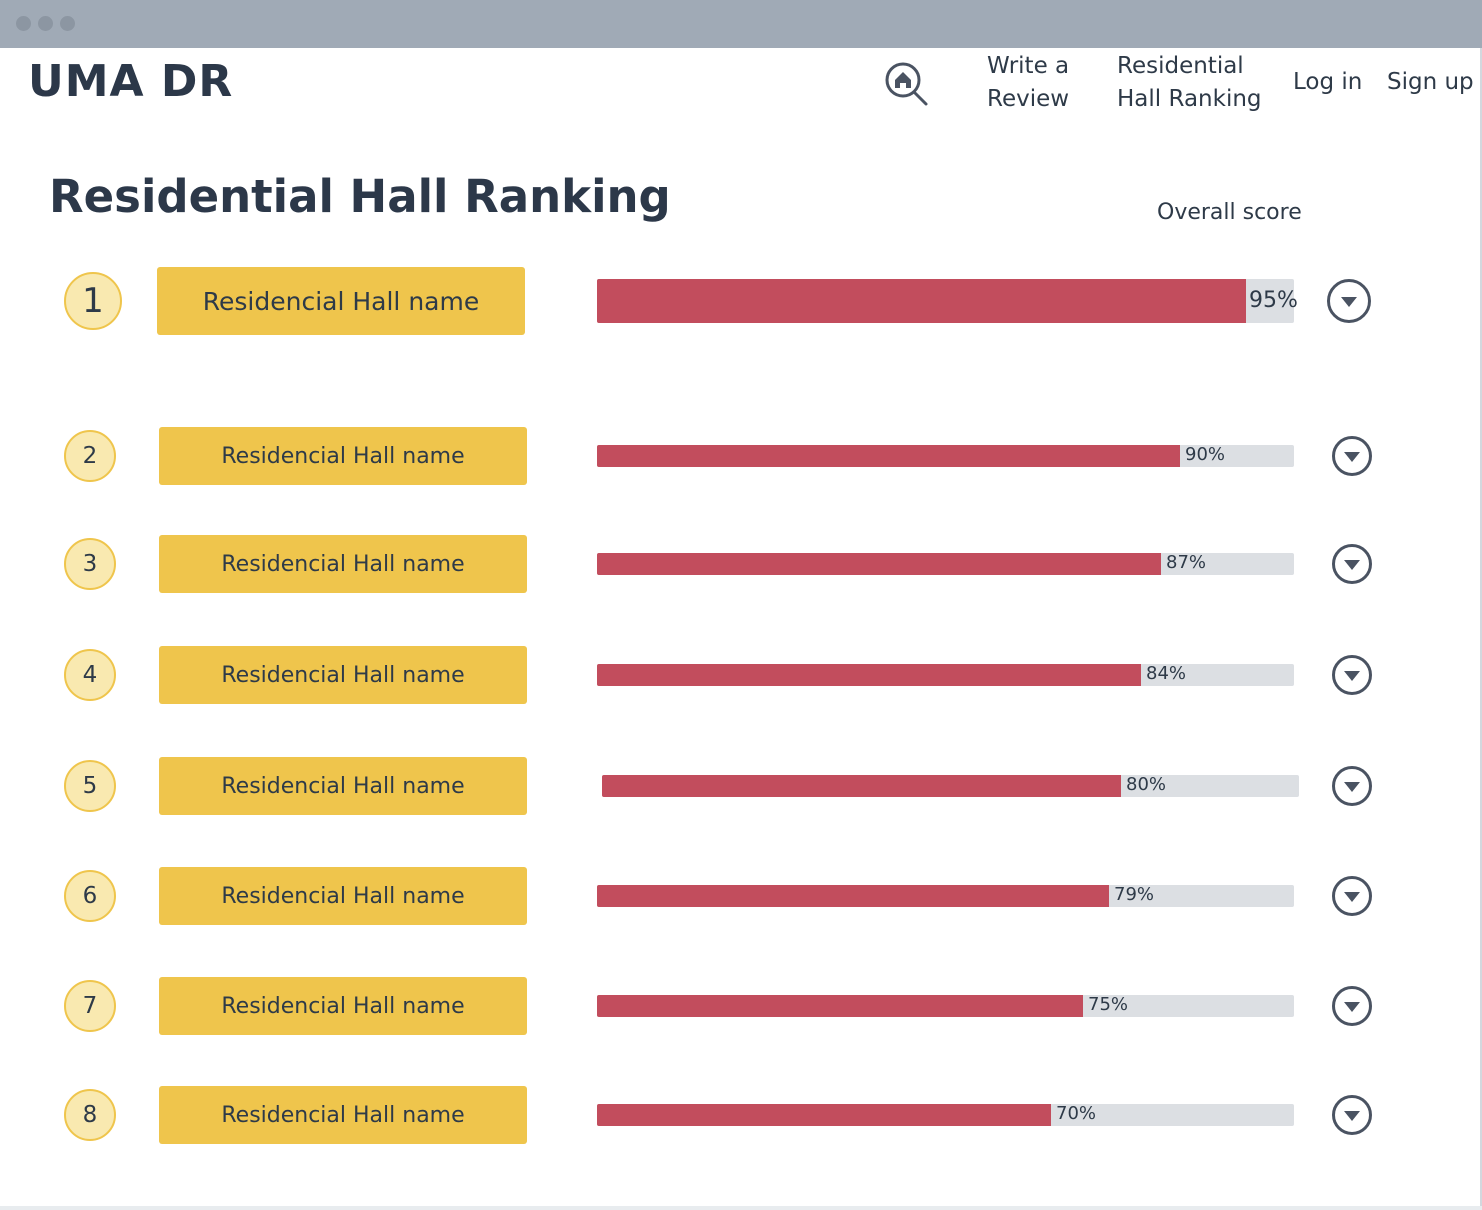  What do you see at coordinates (90, 456) in the screenshot?
I see `rank-number-badge: 2` at bounding box center [90, 456].